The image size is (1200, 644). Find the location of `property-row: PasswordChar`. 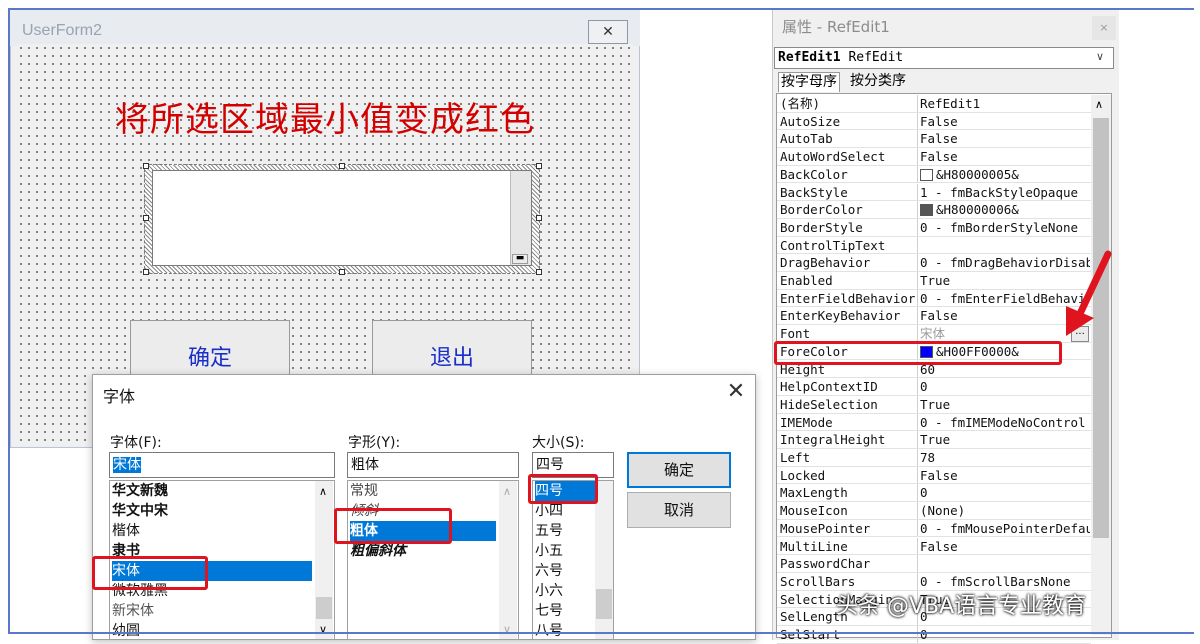

property-row: PasswordChar is located at coordinates (934, 564).